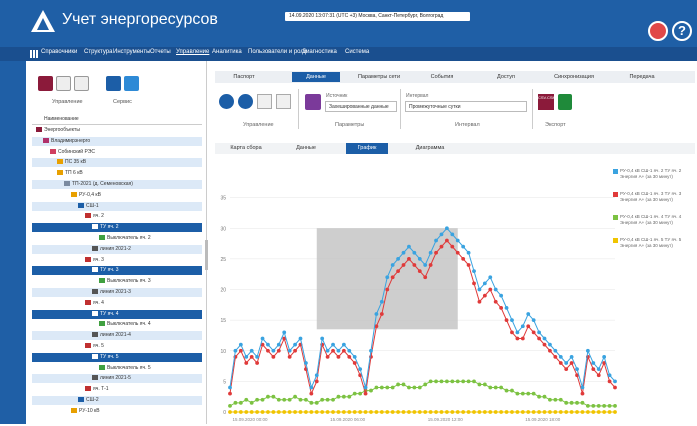  I want to click on tree-row: ТУ яч. 4, so click(117, 314).